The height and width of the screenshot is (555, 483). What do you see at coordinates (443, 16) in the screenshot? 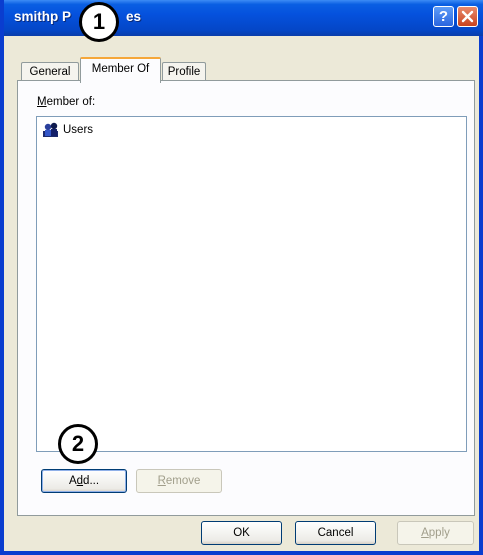
I see `help-button: ?` at bounding box center [443, 16].